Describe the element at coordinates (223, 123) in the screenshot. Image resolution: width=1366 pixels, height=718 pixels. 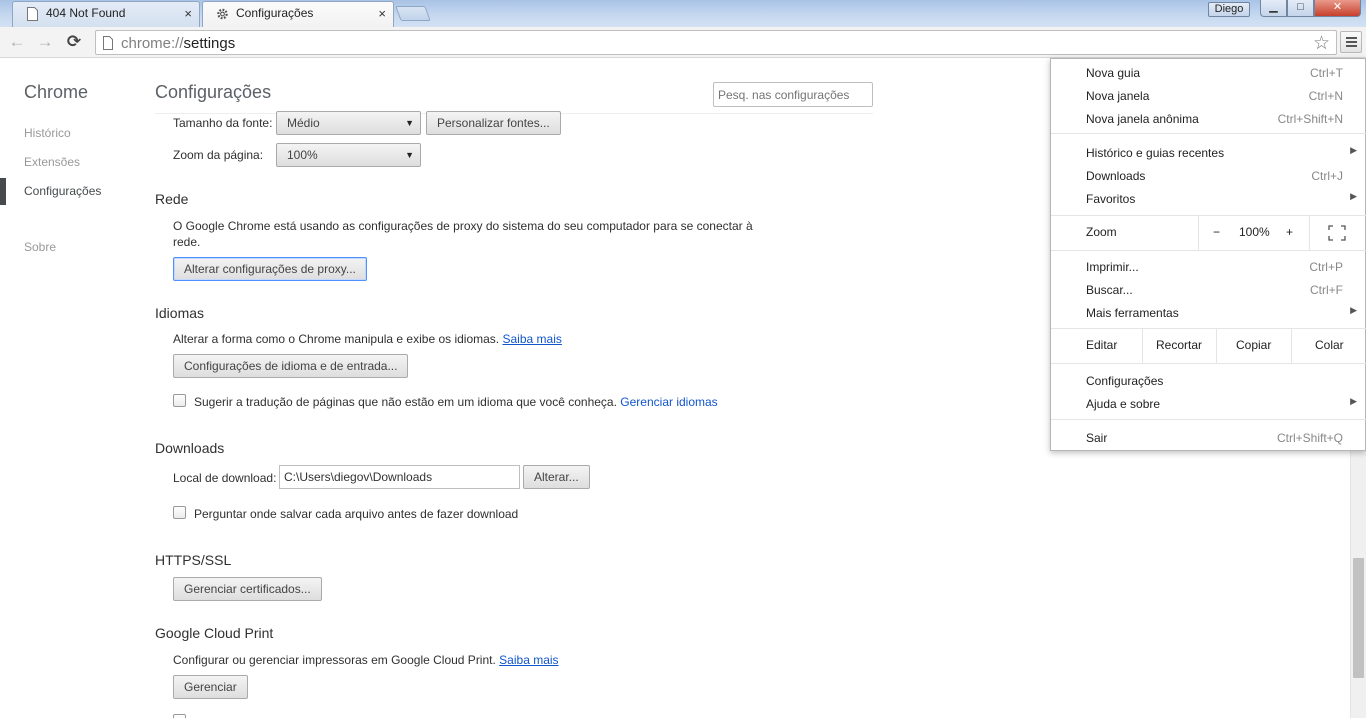
I see `font-size-label: Tamanho da fonte:` at that location.